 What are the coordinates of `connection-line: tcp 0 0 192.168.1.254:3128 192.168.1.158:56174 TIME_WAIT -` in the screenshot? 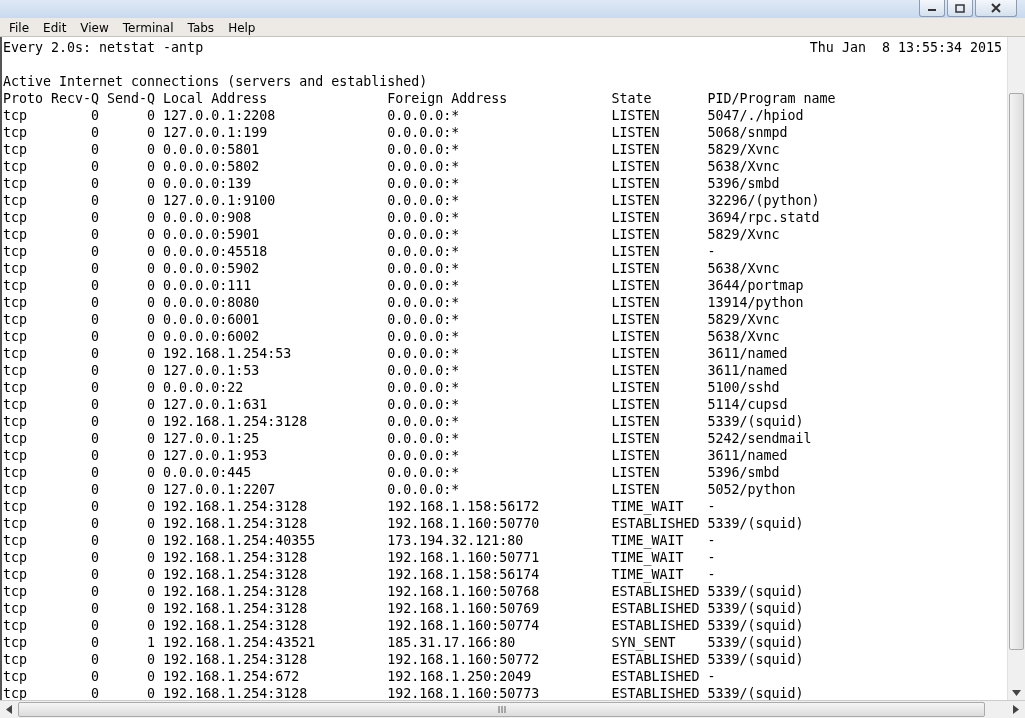 It's located at (360, 574).